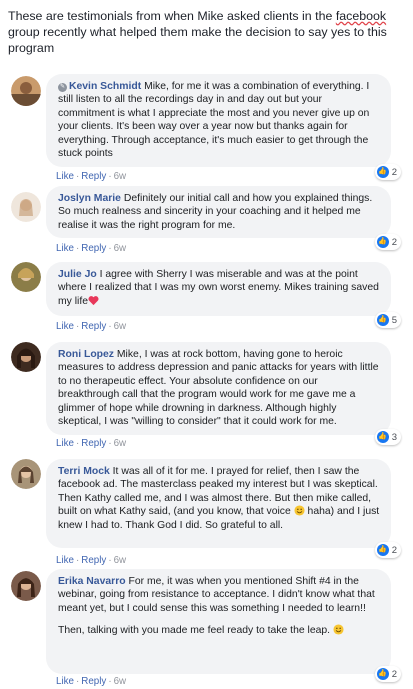 The height and width of the screenshot is (689, 413). Describe the element at coordinates (394, 437) in the screenshot. I see `reaction-number: 3` at that location.